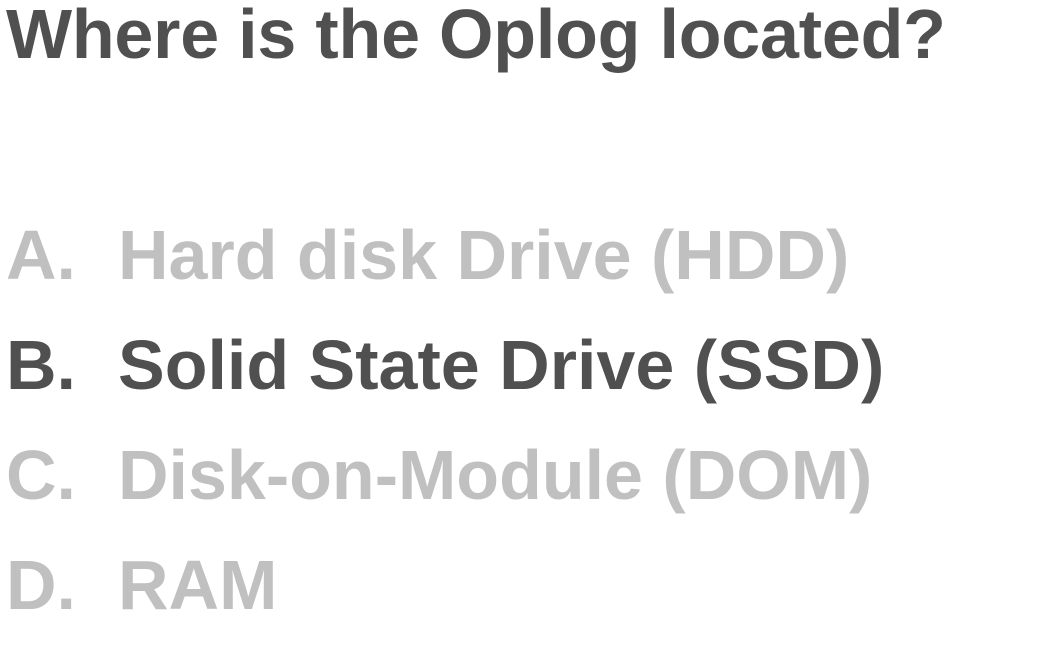 This screenshot has height=653, width=1063. I want to click on option-b-text: Solid State Drive (SSD), so click(501, 365).